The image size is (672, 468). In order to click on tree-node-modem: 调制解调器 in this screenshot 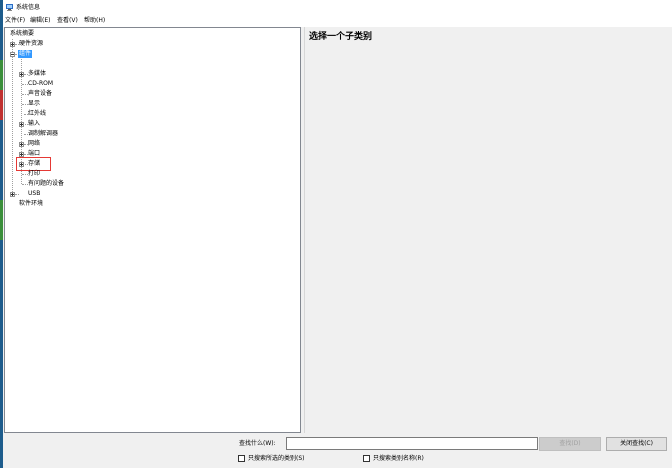, I will do `click(43, 134)`.